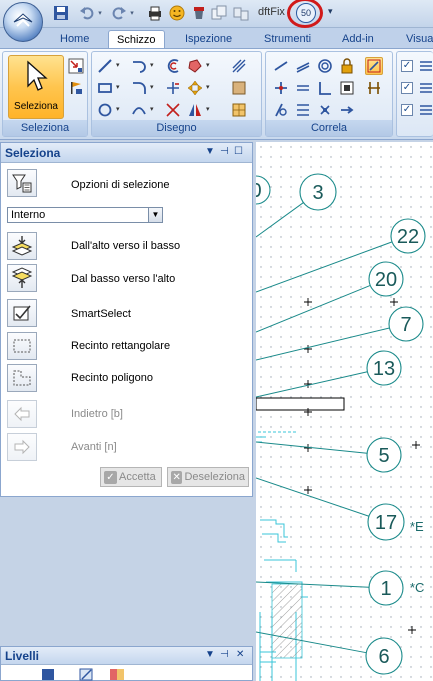 The height and width of the screenshot is (681, 433). What do you see at coordinates (300, 404) in the screenshot?
I see `section-bar` at bounding box center [300, 404].